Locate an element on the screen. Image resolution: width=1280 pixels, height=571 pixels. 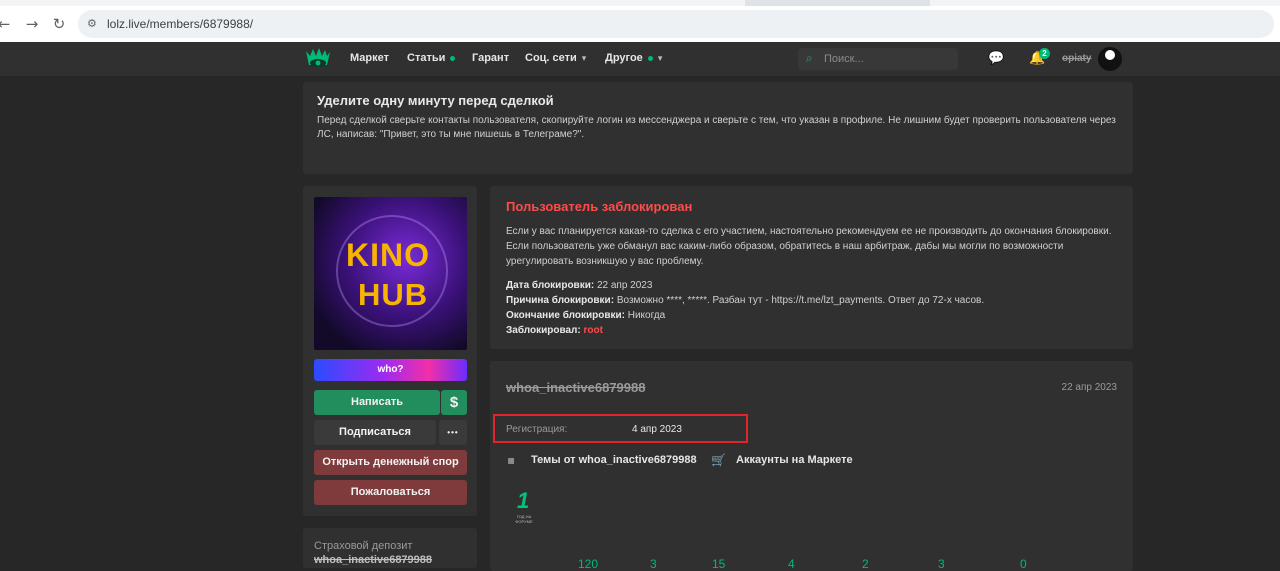
user-avatar is located at coordinates (1110, 59).